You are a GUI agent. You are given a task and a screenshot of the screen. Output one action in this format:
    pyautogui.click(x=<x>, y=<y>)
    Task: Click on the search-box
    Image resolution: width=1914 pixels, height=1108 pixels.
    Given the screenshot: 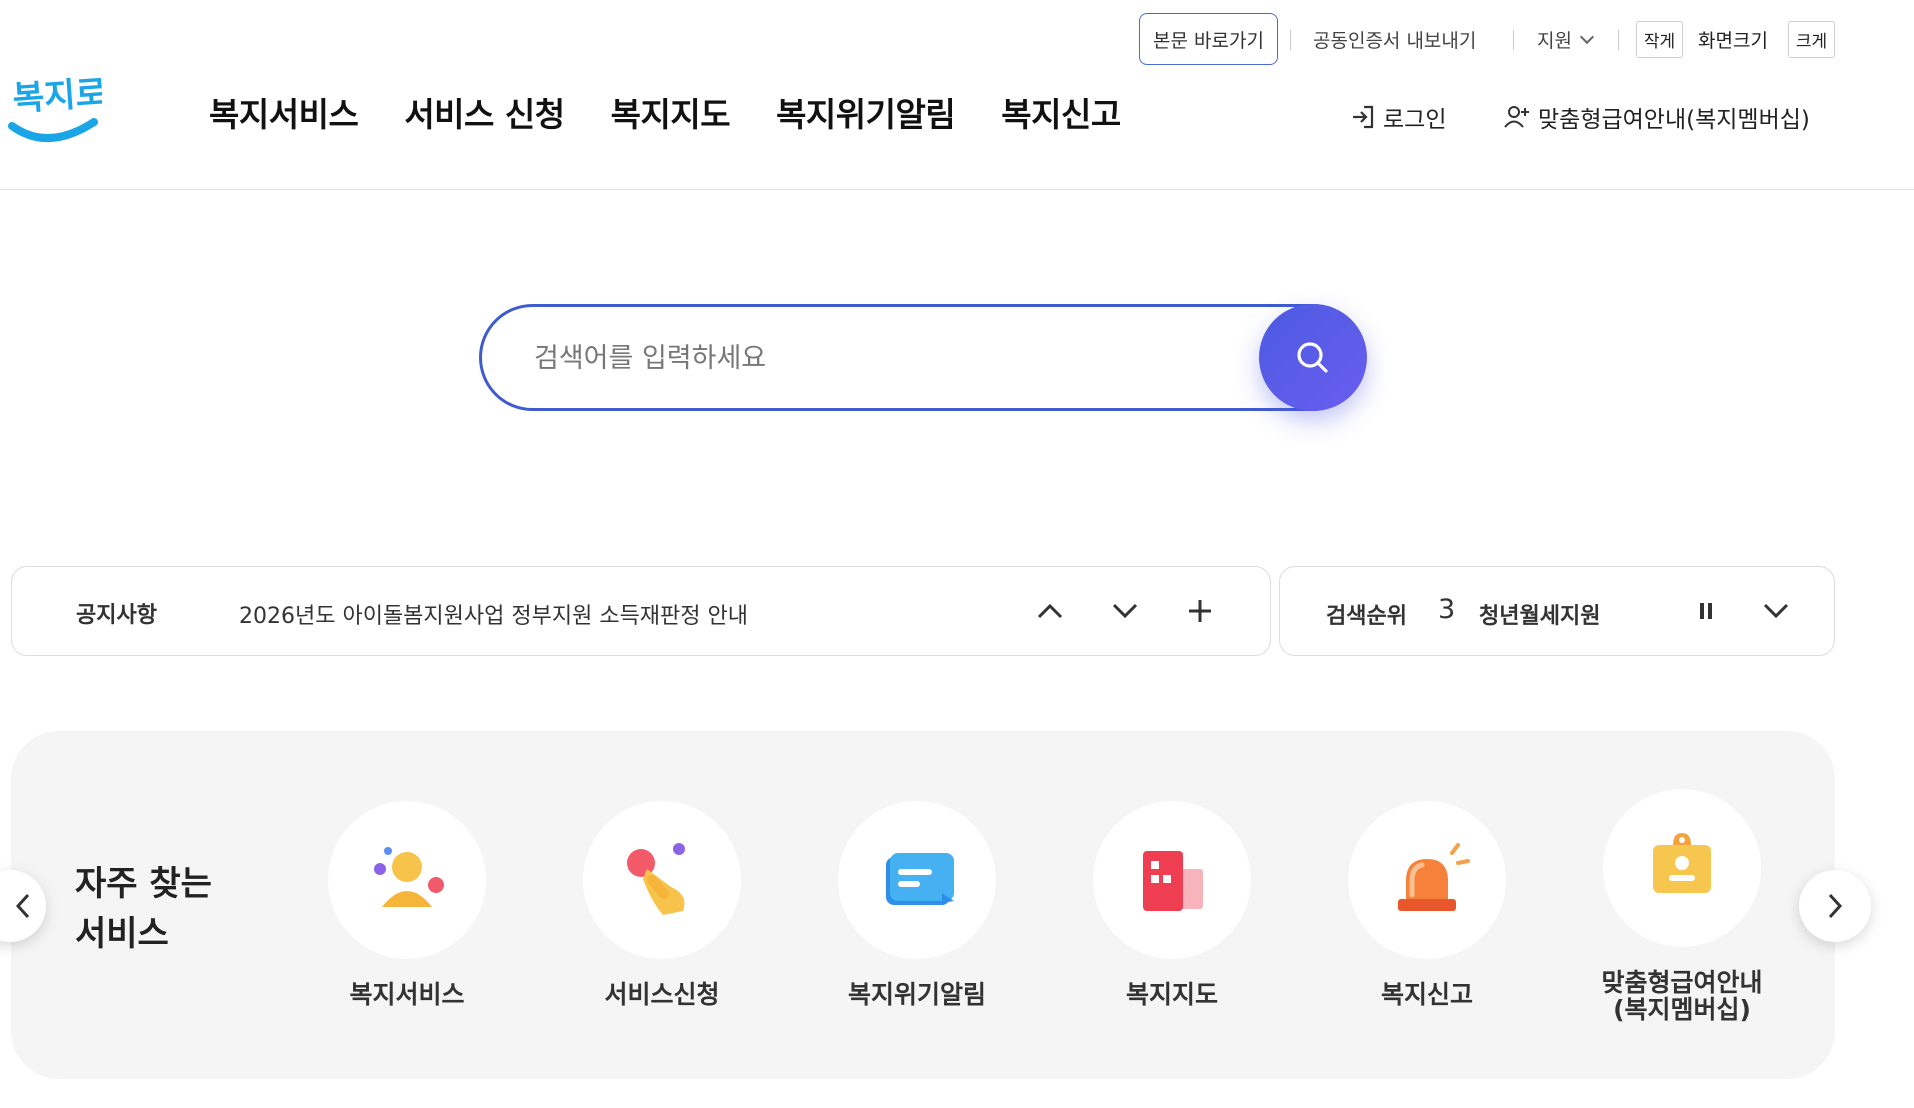 What is the action you would take?
    pyautogui.click(x=922, y=357)
    